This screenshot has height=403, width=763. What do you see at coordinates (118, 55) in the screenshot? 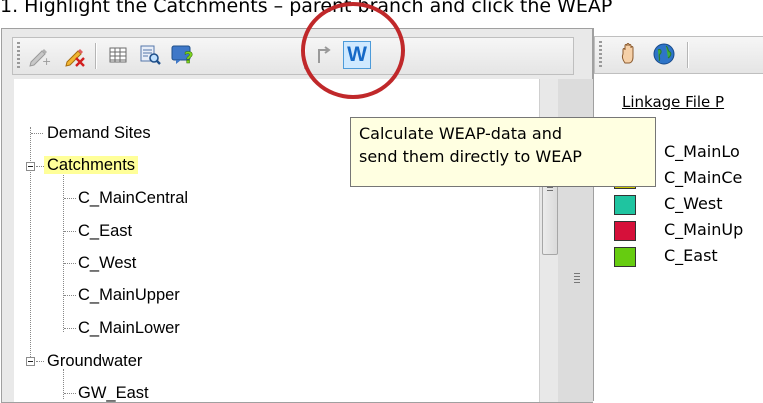
I see `grid-icon` at bounding box center [118, 55].